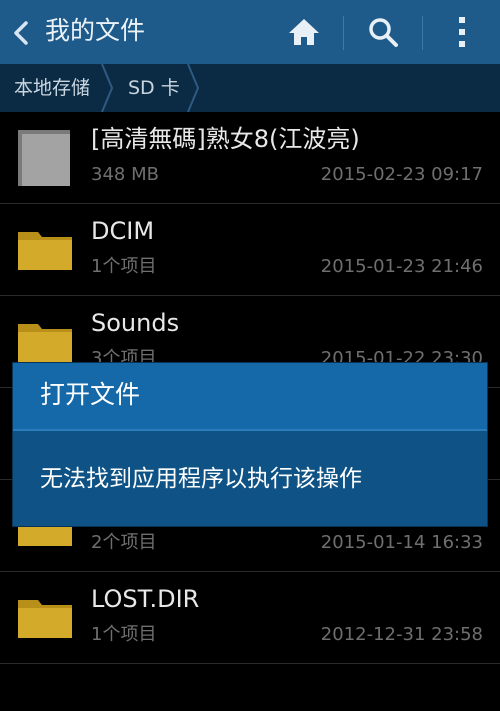 The width and height of the screenshot is (500, 711). What do you see at coordinates (124, 542) in the screenshot?
I see `item-count: 2个项目` at bounding box center [124, 542].